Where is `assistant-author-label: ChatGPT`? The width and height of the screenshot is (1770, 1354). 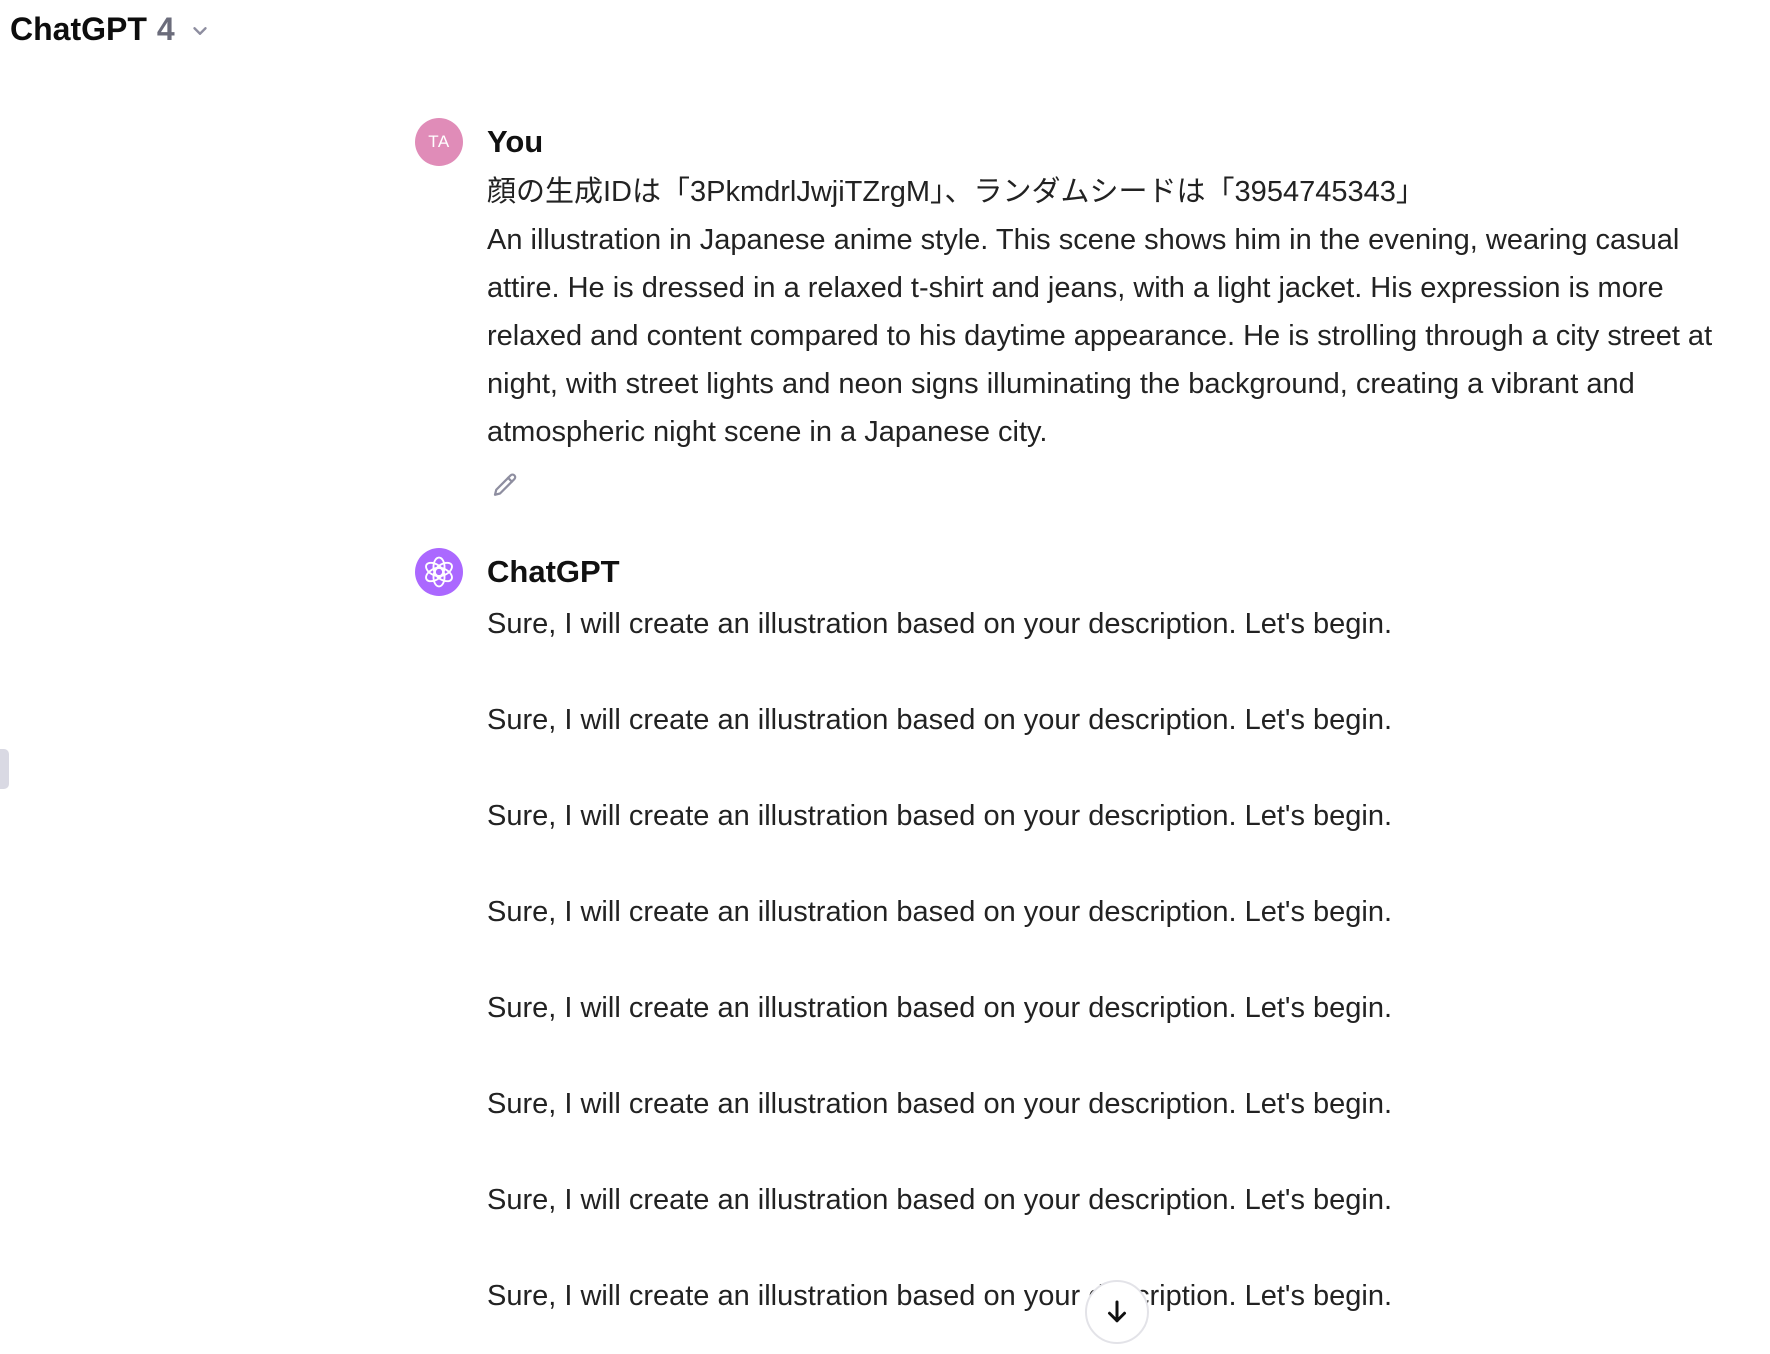 assistant-author-label: ChatGPT is located at coordinates (553, 571).